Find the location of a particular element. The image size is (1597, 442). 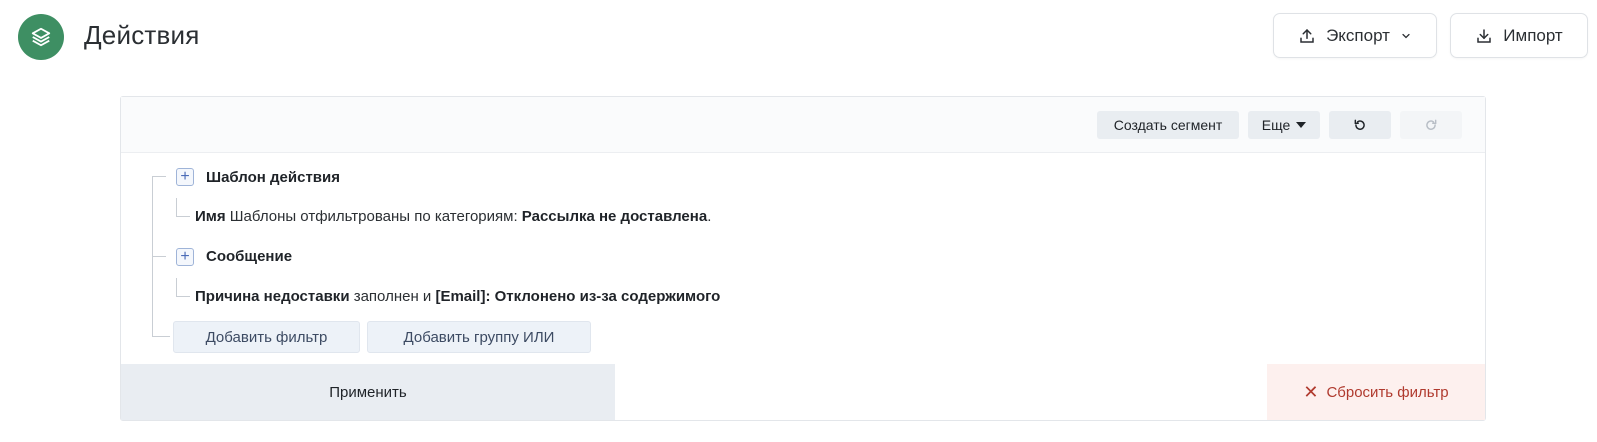

page-title: Действия is located at coordinates (142, 35).